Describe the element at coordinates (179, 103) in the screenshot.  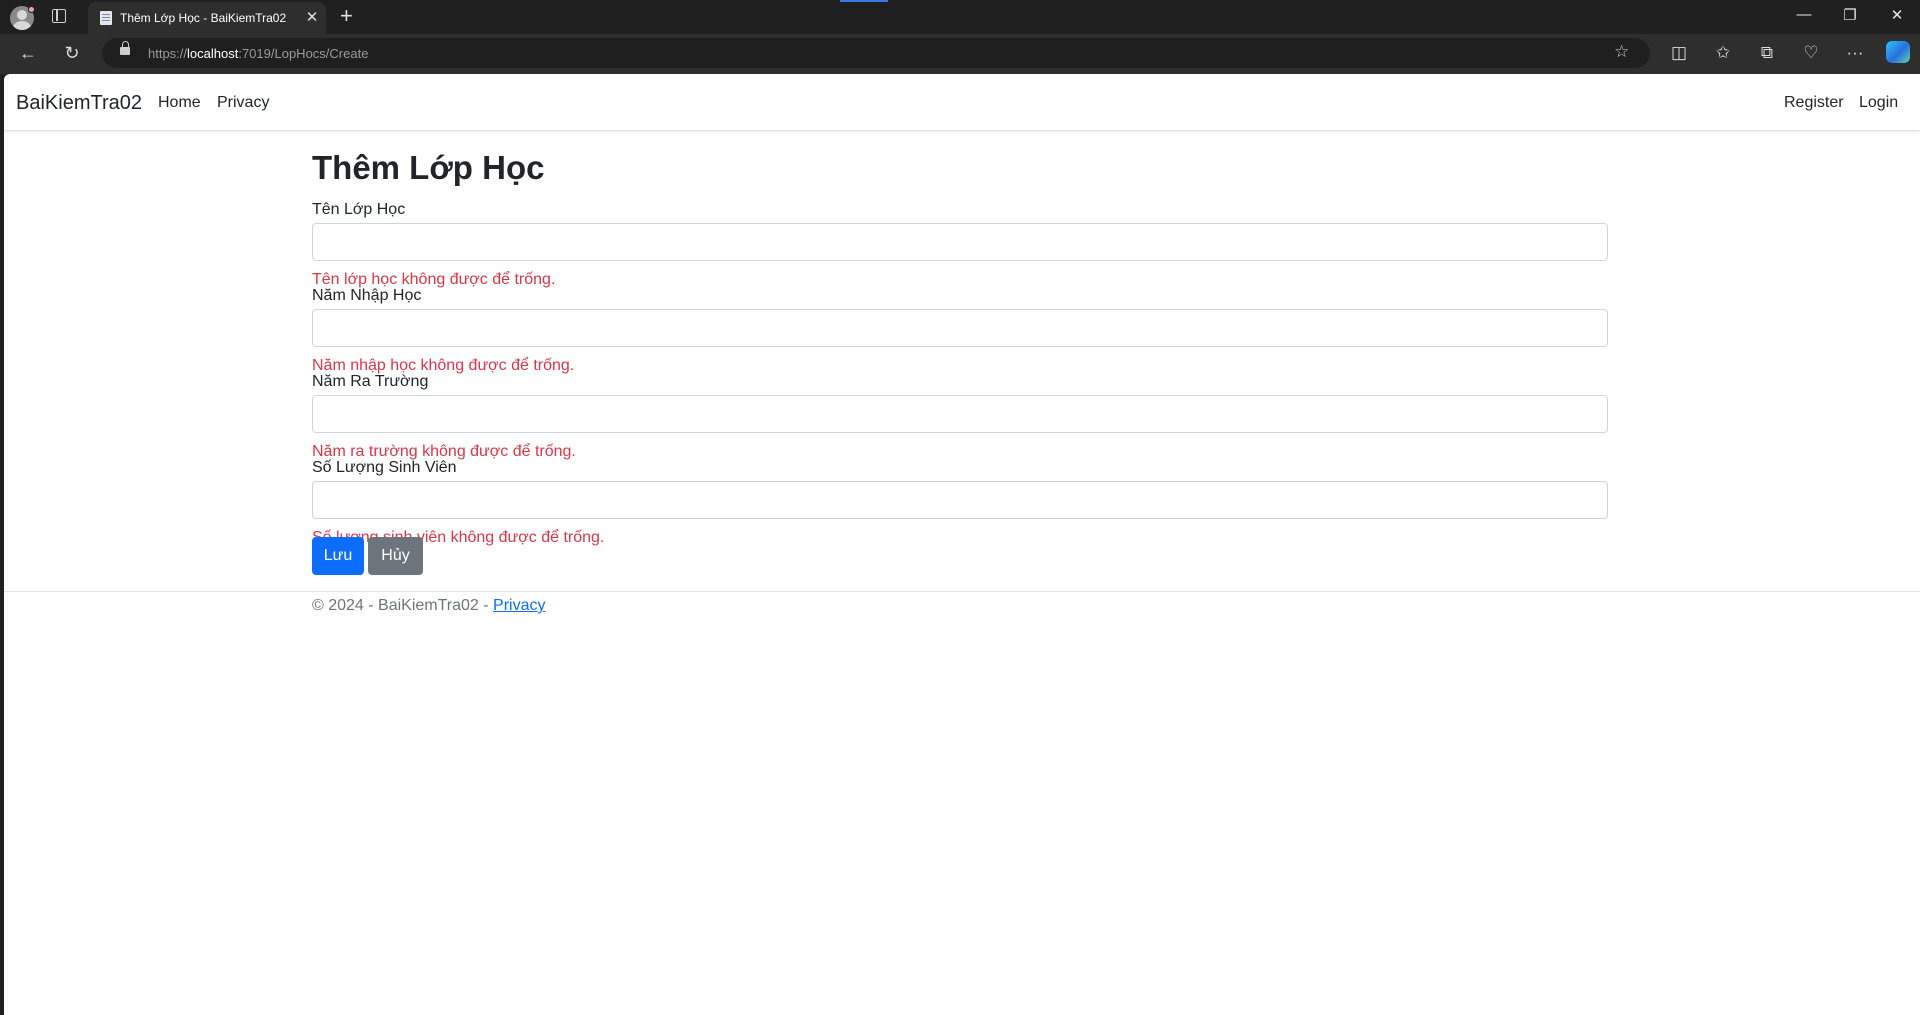
I see `nav-home-link: Home` at that location.